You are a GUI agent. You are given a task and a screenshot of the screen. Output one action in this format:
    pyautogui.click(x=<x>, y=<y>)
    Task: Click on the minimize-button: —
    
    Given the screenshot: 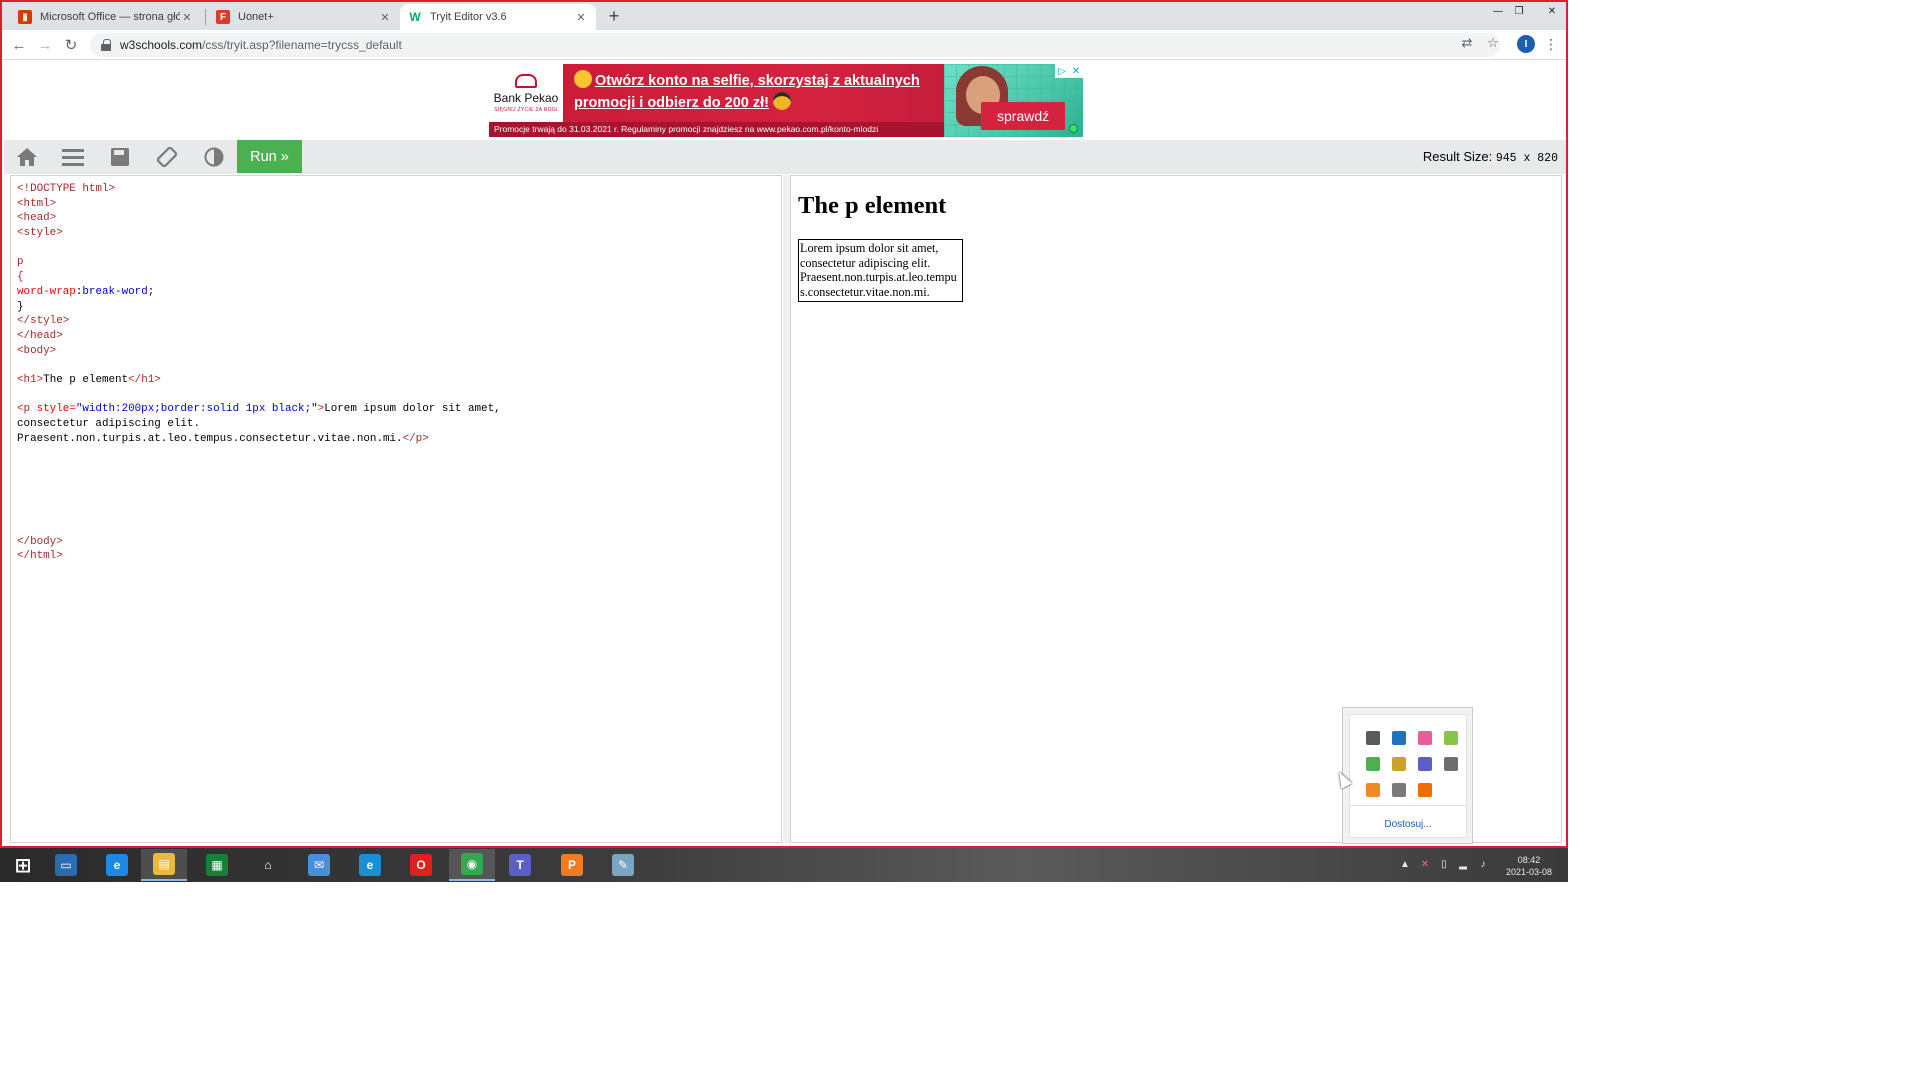 What is the action you would take?
    pyautogui.click(x=1498, y=11)
    